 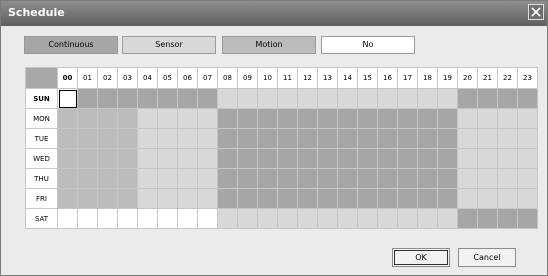 I want to click on legend-sensor-button: Sensor, so click(x=169, y=45).